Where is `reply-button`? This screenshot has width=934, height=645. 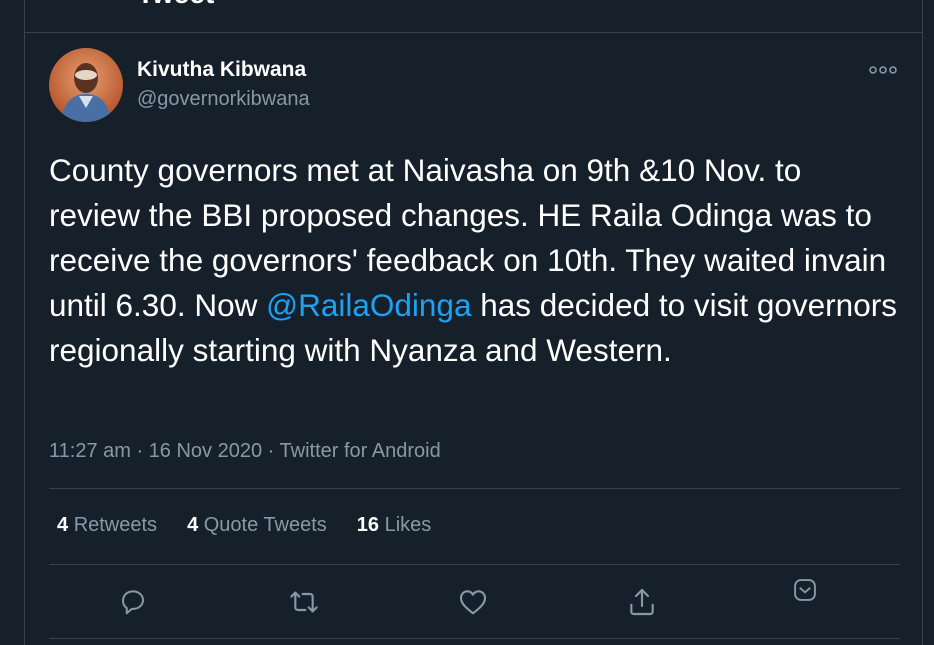
reply-button is located at coordinates (133, 602).